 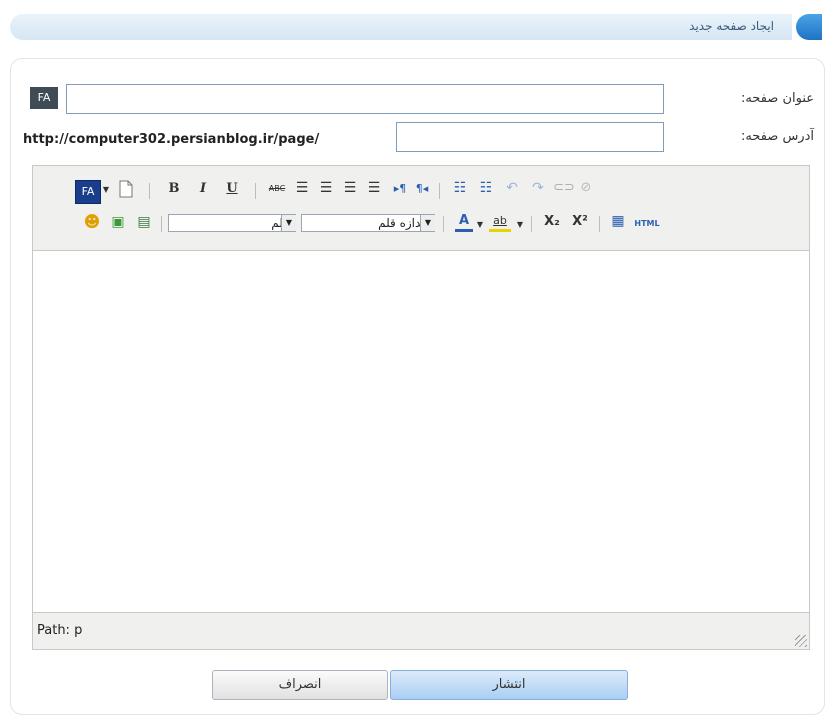 I want to click on undo-icon: ↶, so click(x=512, y=188).